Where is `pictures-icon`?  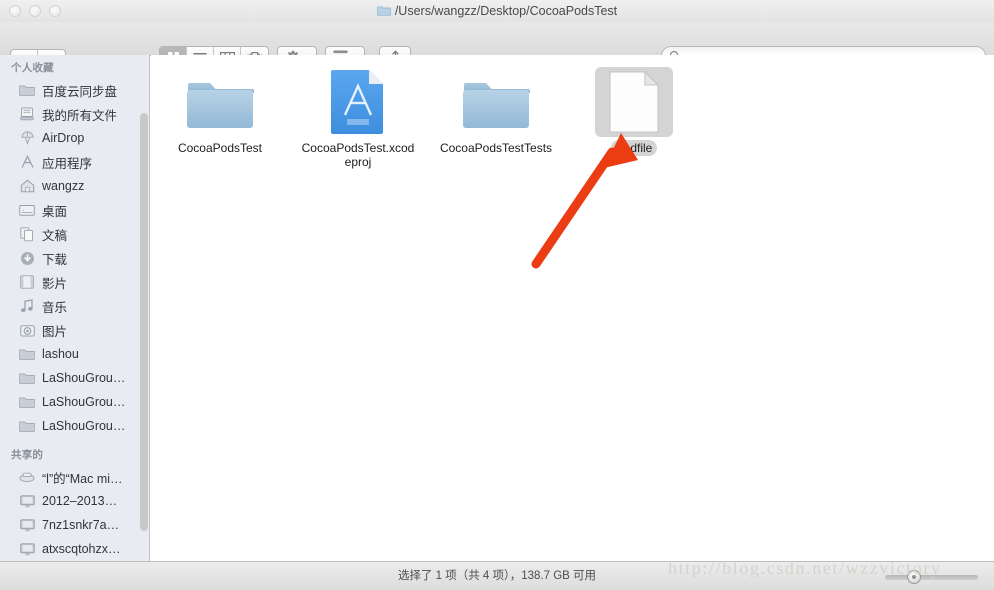 pictures-icon is located at coordinates (27, 330).